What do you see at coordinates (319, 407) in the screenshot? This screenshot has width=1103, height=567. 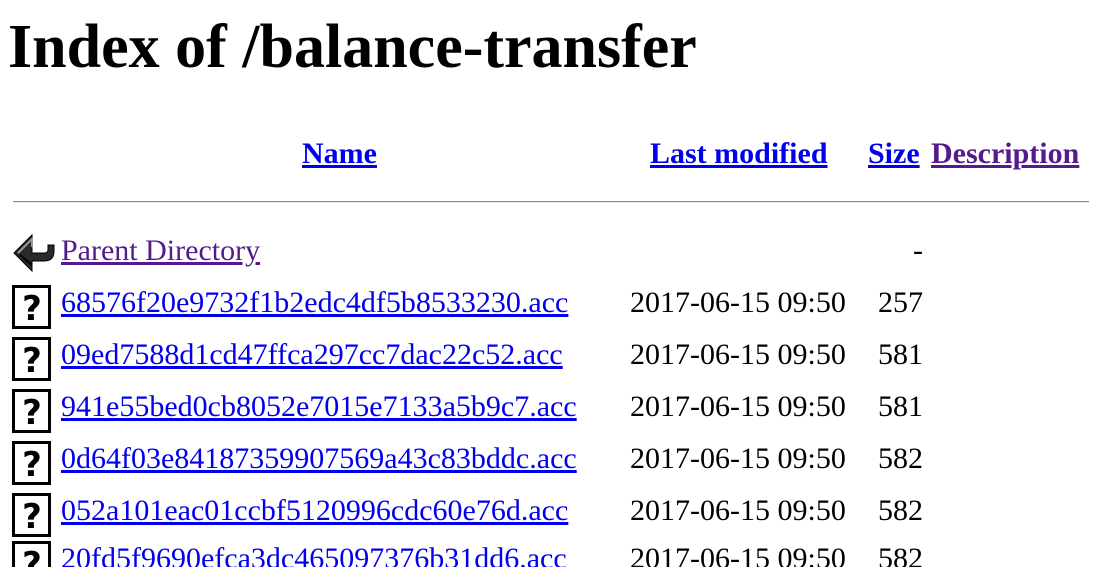 I see `file-link: 941e55bed0cb8052e7015e7133a5b9c7.acc` at bounding box center [319, 407].